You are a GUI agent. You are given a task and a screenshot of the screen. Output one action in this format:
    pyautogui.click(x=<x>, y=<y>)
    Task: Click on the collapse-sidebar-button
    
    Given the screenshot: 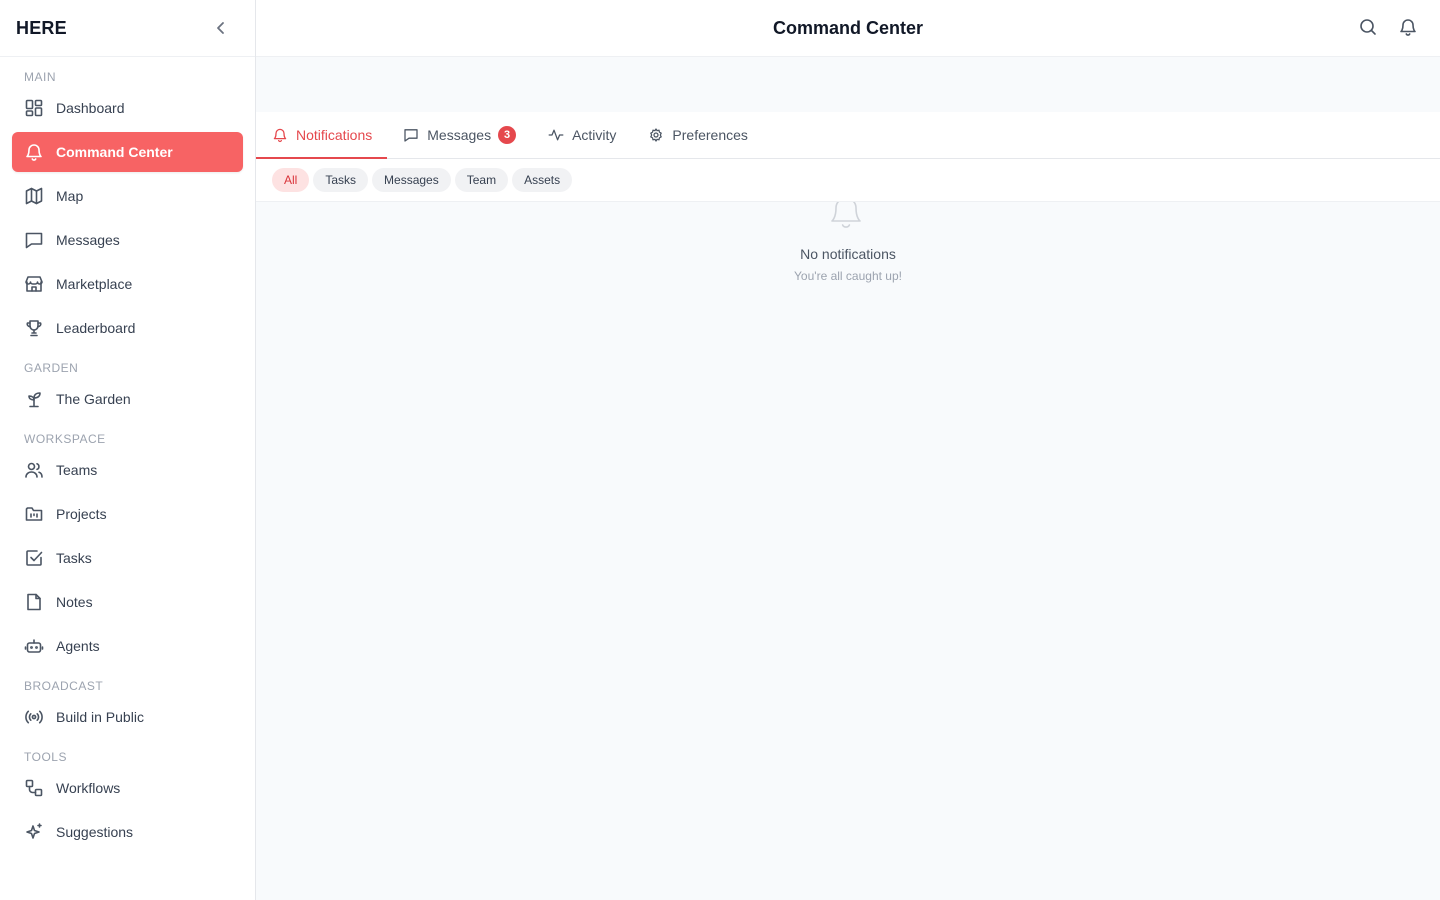 What is the action you would take?
    pyautogui.click(x=221, y=28)
    